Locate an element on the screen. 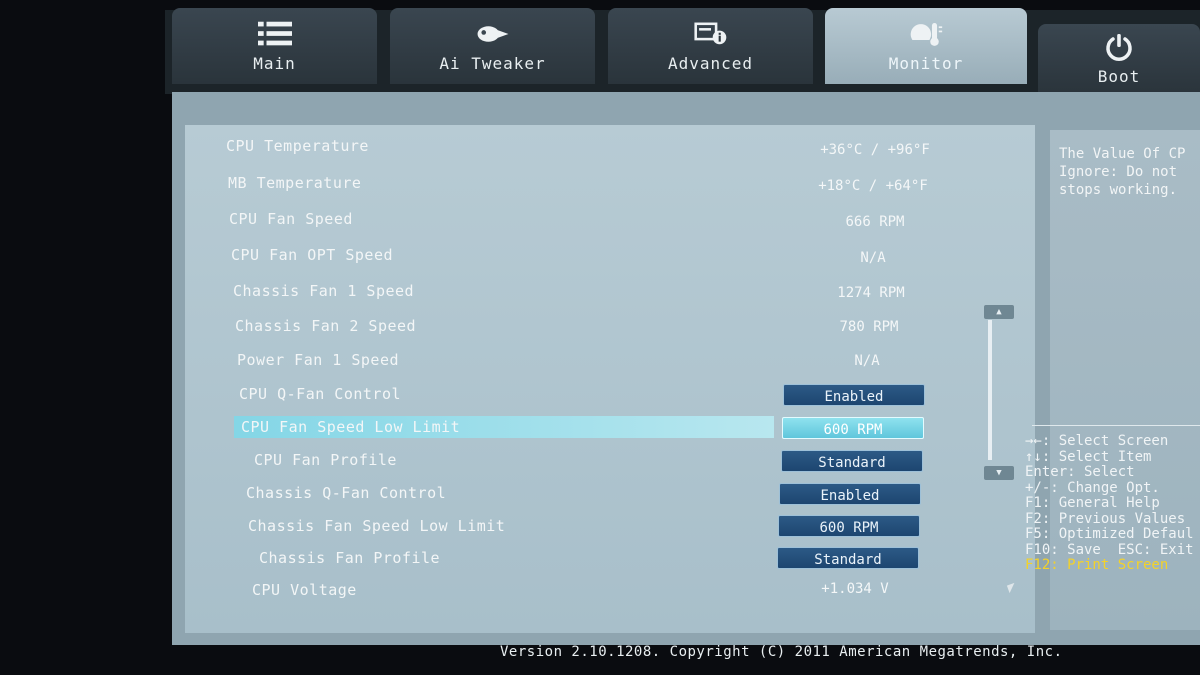 This screenshot has height=675, width=1200. tab-monitor: Monitor is located at coordinates (926, 46).